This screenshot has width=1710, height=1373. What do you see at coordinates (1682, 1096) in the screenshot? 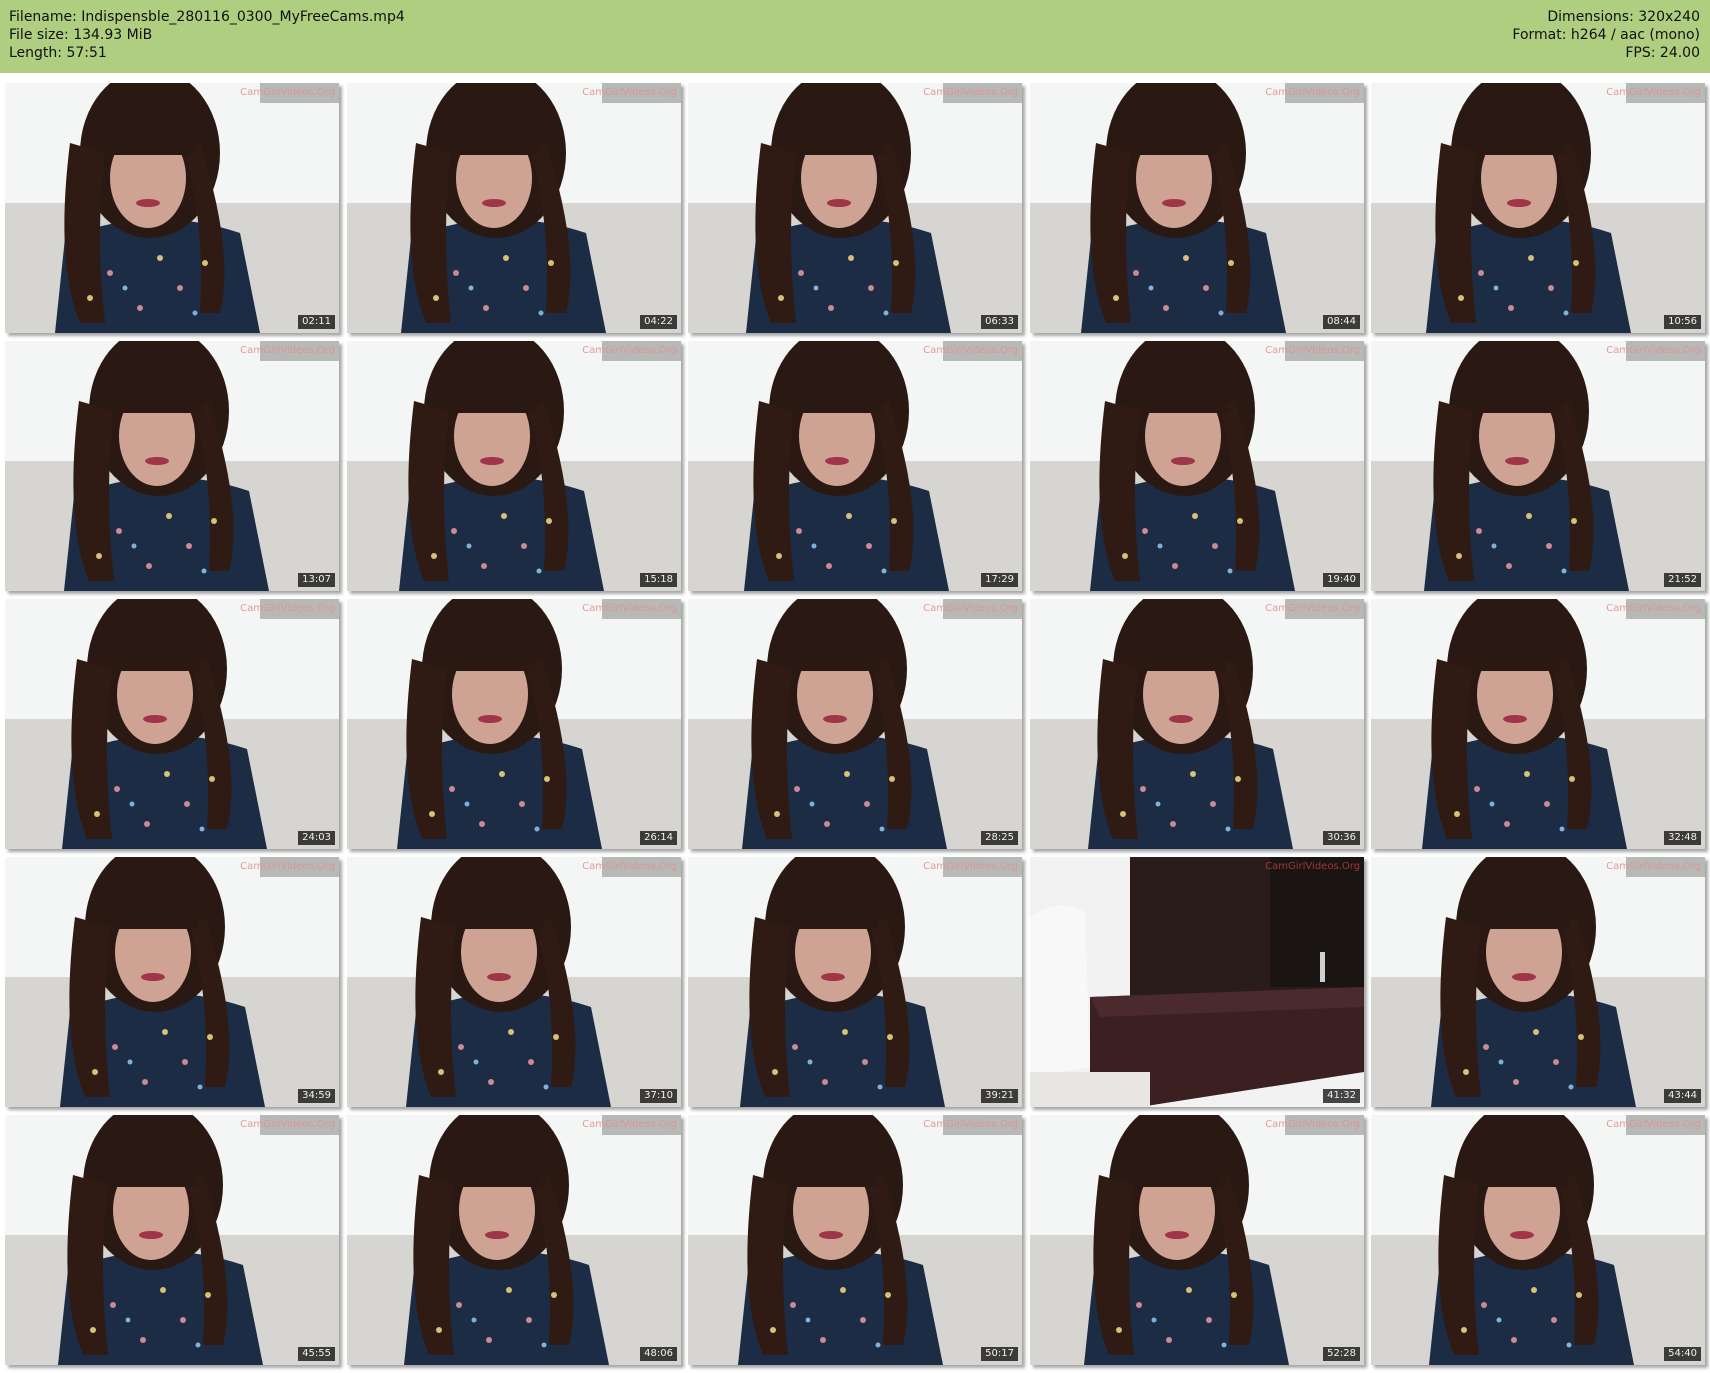
I see `timestamp-label: 43:44` at bounding box center [1682, 1096].